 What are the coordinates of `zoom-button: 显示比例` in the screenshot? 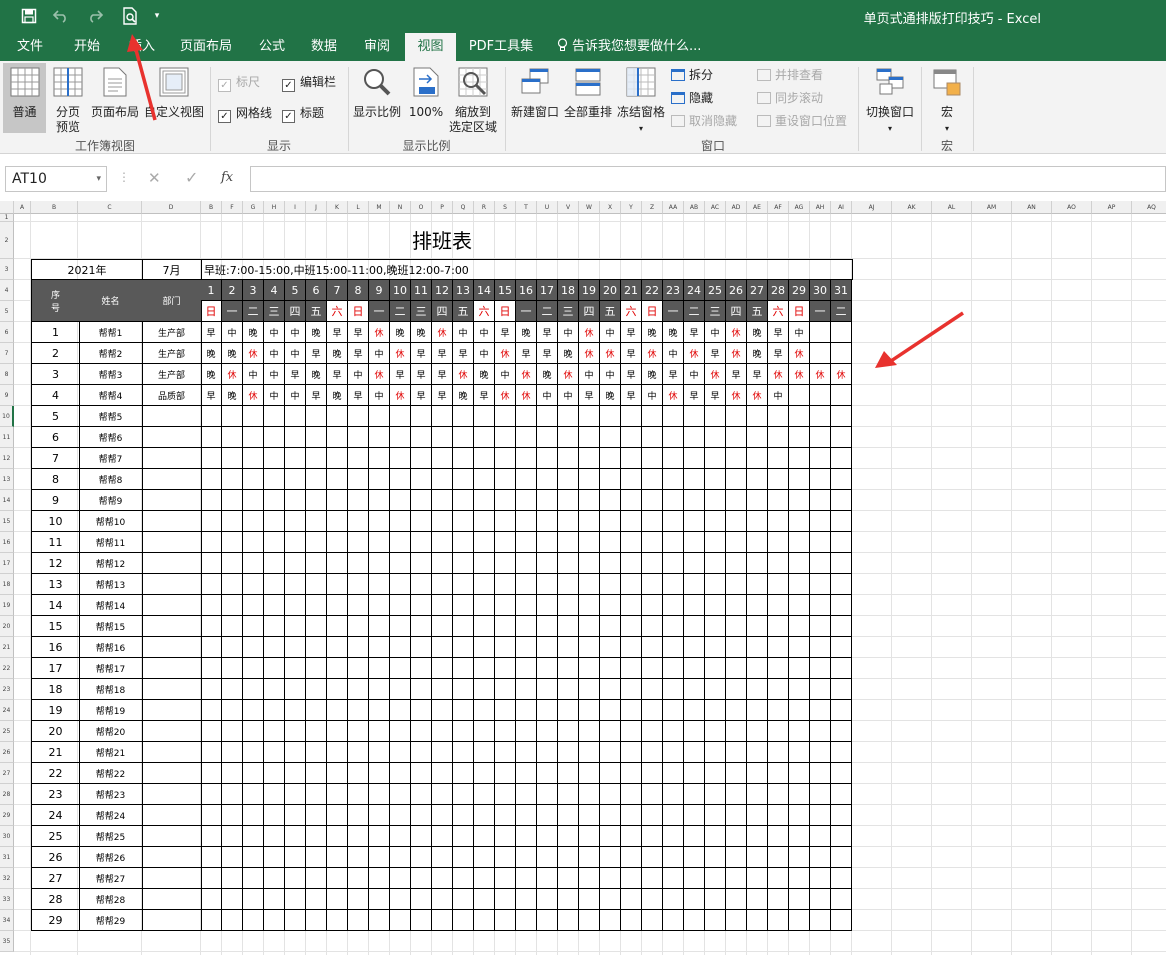 It's located at (377, 98).